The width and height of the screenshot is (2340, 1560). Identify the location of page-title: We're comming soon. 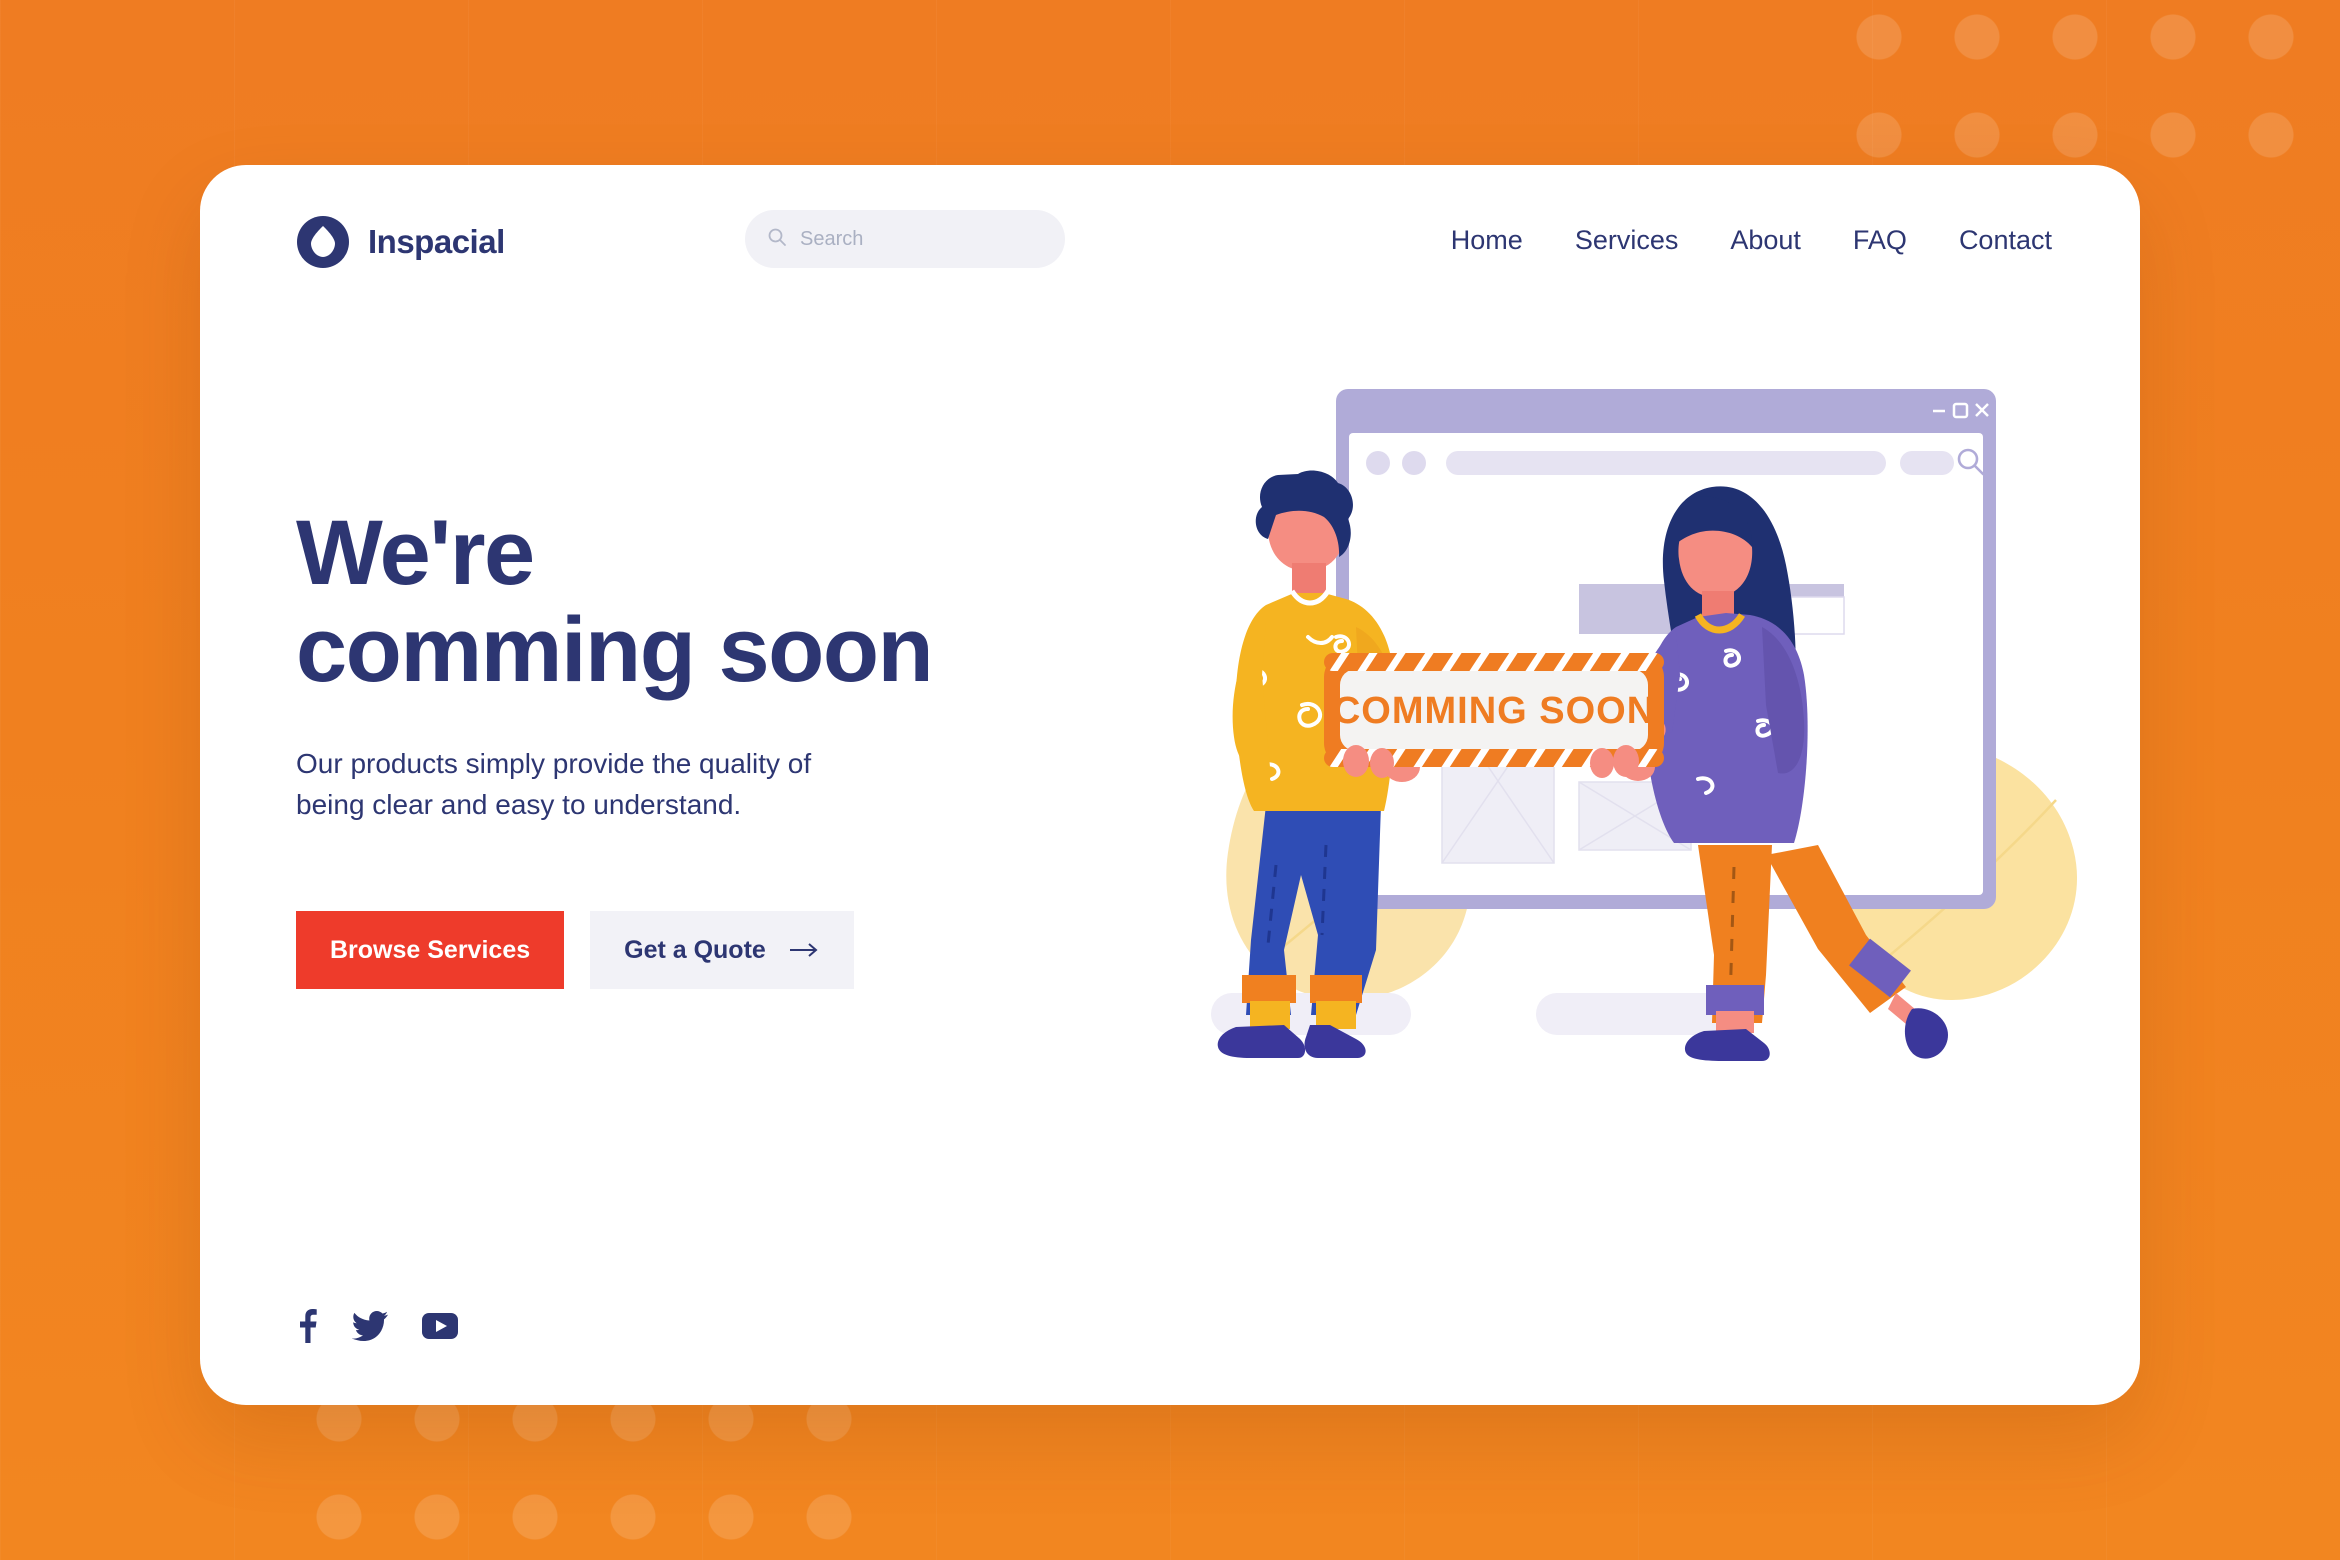
(686, 601).